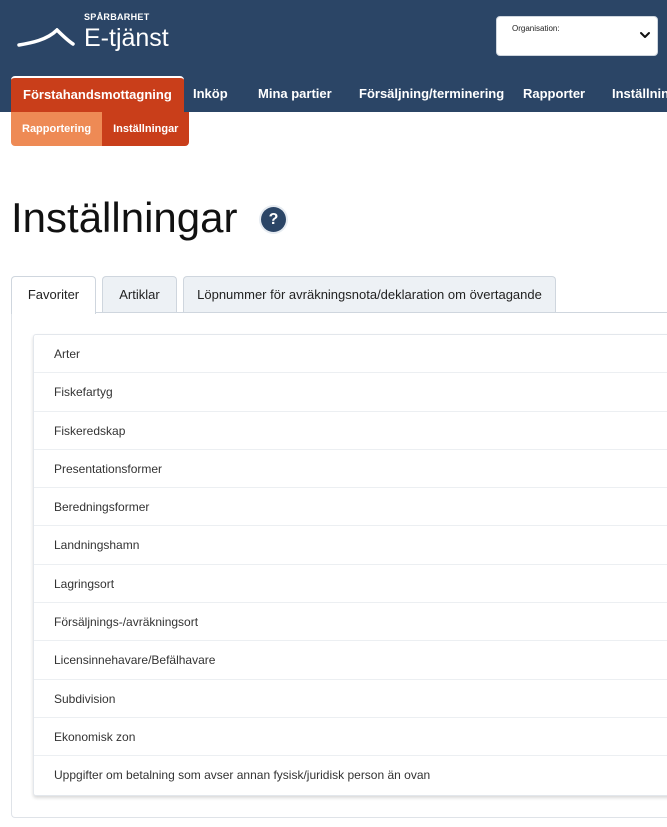 This screenshot has width=667, height=827. What do you see at coordinates (53, 295) in the screenshot?
I see `tab-favoriter: Favoriter` at bounding box center [53, 295].